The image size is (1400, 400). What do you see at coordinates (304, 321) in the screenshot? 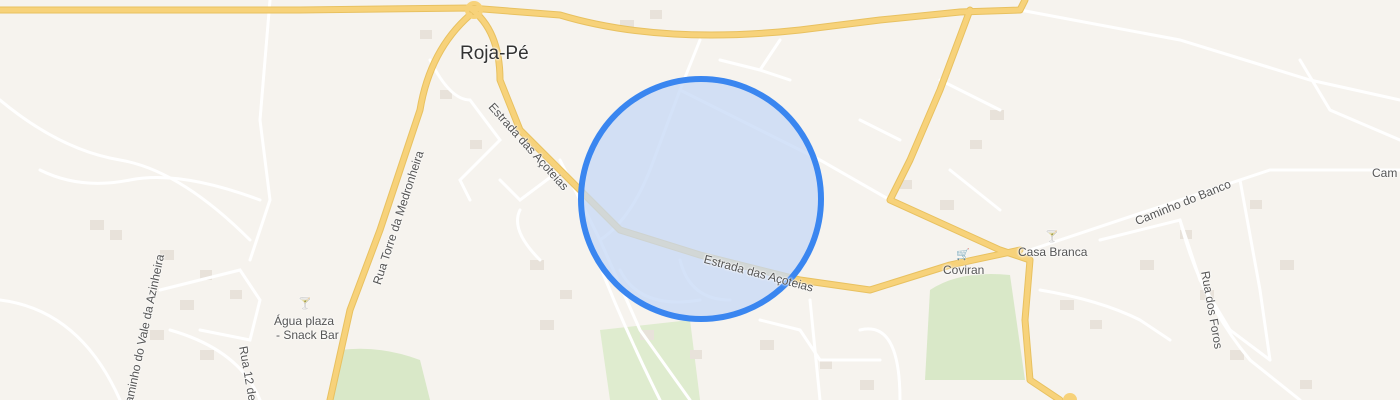
I see `poi-label: Água plaza` at bounding box center [304, 321].